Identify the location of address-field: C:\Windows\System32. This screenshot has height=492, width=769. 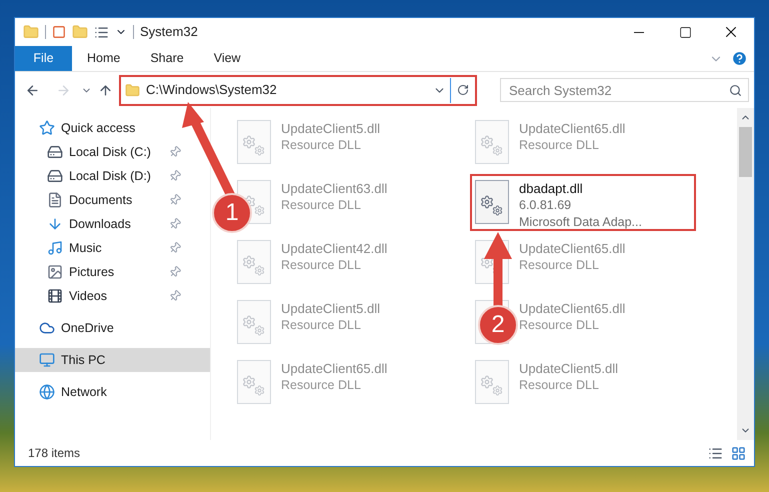
(286, 90).